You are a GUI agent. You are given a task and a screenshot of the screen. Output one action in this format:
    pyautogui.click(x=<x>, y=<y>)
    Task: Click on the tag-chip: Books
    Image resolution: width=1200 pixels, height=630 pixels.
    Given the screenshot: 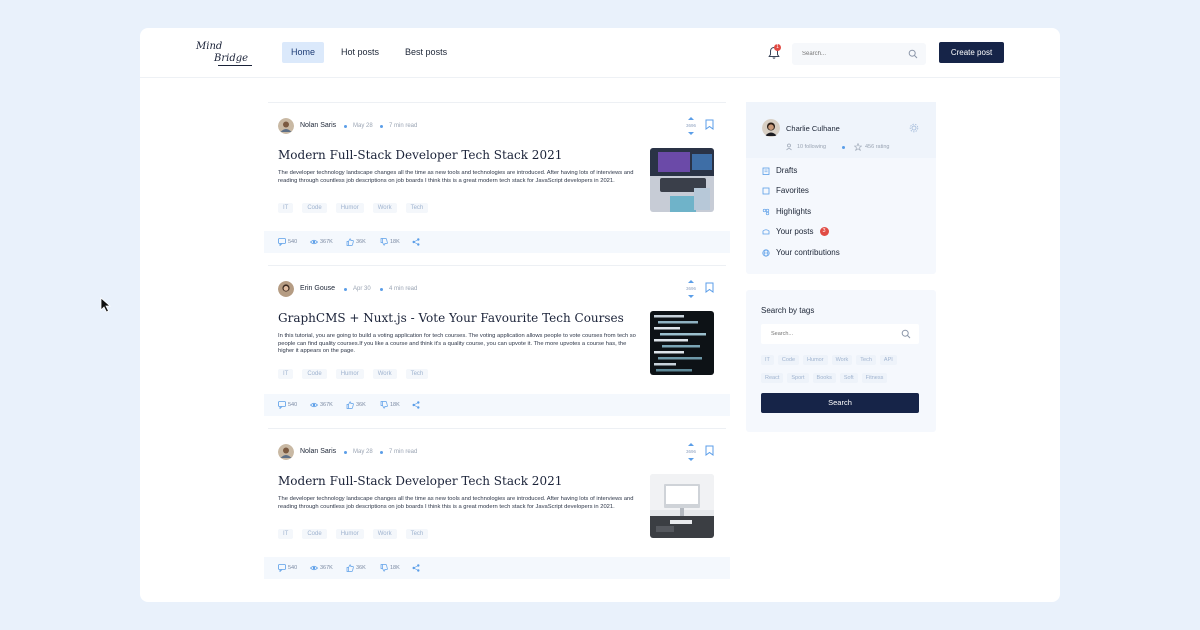 What is the action you would take?
    pyautogui.click(x=824, y=378)
    